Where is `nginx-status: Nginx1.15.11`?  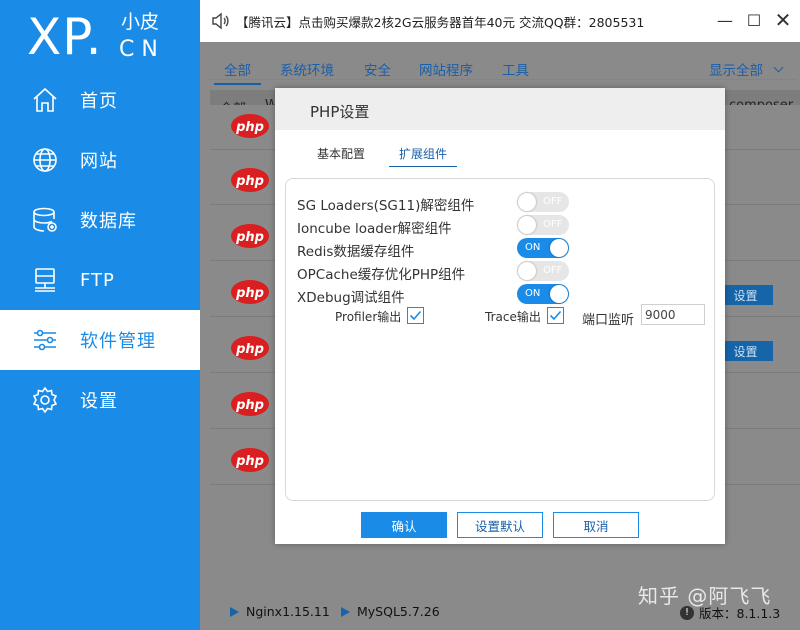 nginx-status: Nginx1.15.11 is located at coordinates (280, 611).